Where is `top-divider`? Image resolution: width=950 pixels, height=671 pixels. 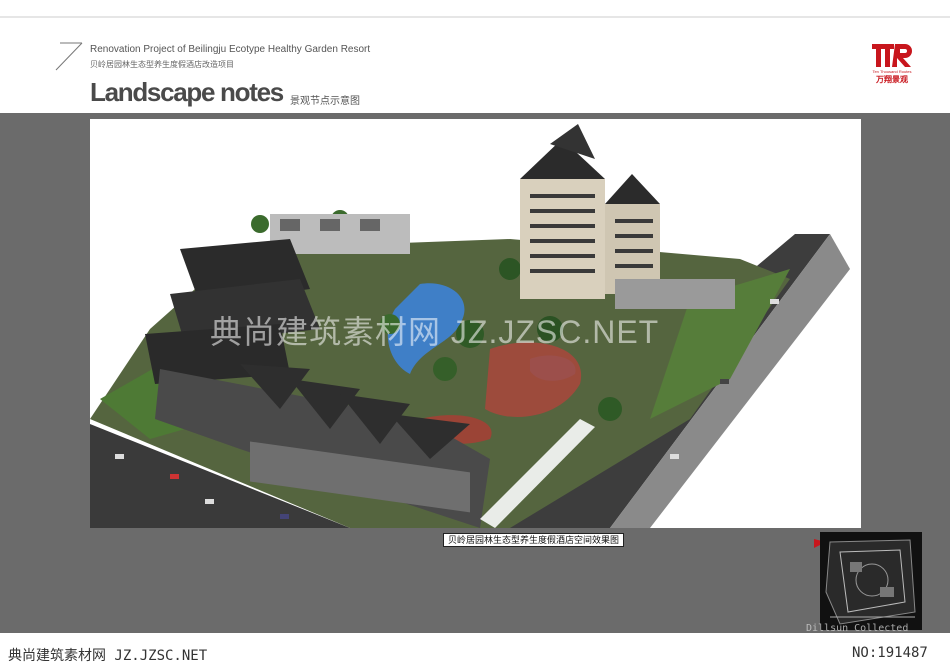 top-divider is located at coordinates (475, 17).